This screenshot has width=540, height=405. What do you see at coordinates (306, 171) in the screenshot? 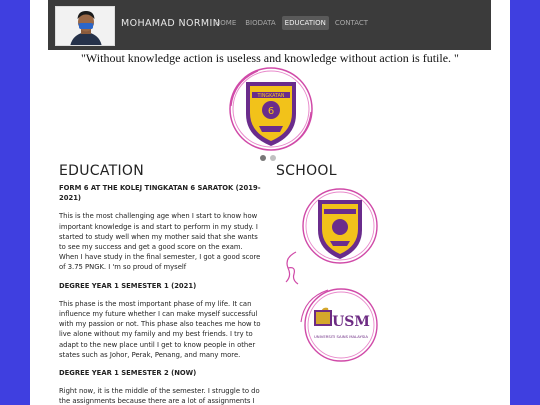
I see `school-heading: SCHOOL` at bounding box center [306, 171].